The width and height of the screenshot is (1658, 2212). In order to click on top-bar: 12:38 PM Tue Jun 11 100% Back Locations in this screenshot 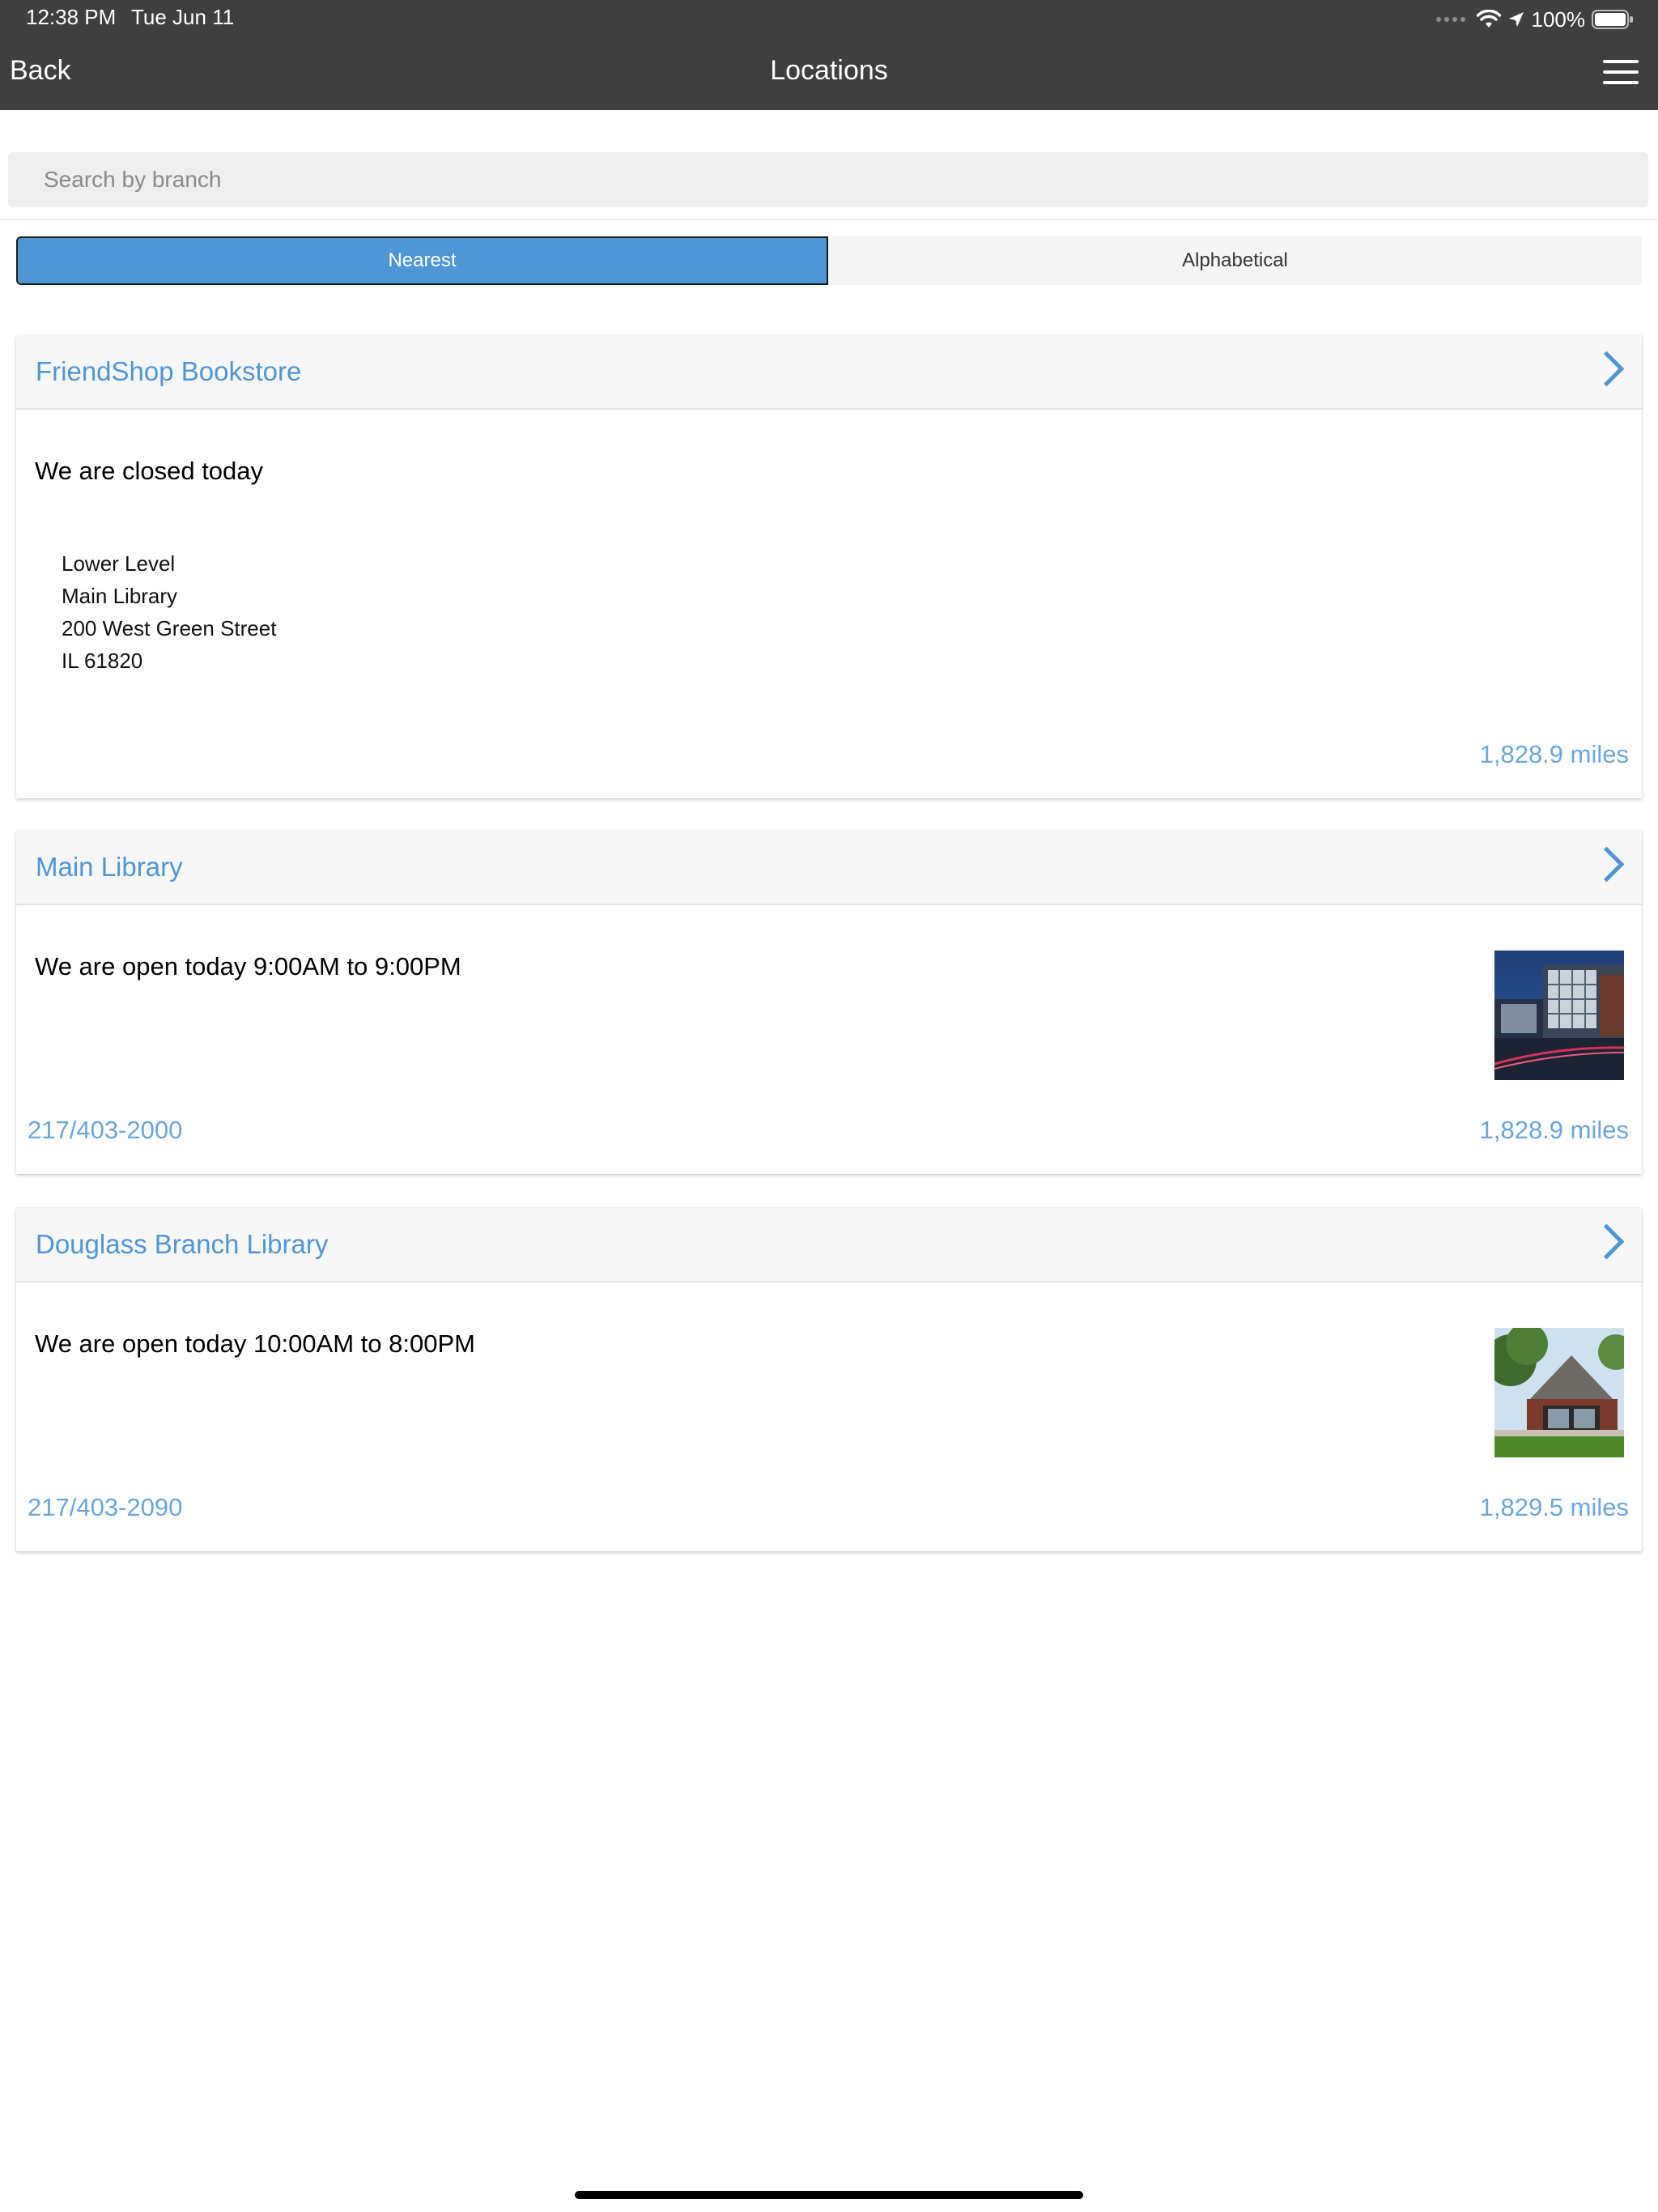, I will do `click(829, 55)`.